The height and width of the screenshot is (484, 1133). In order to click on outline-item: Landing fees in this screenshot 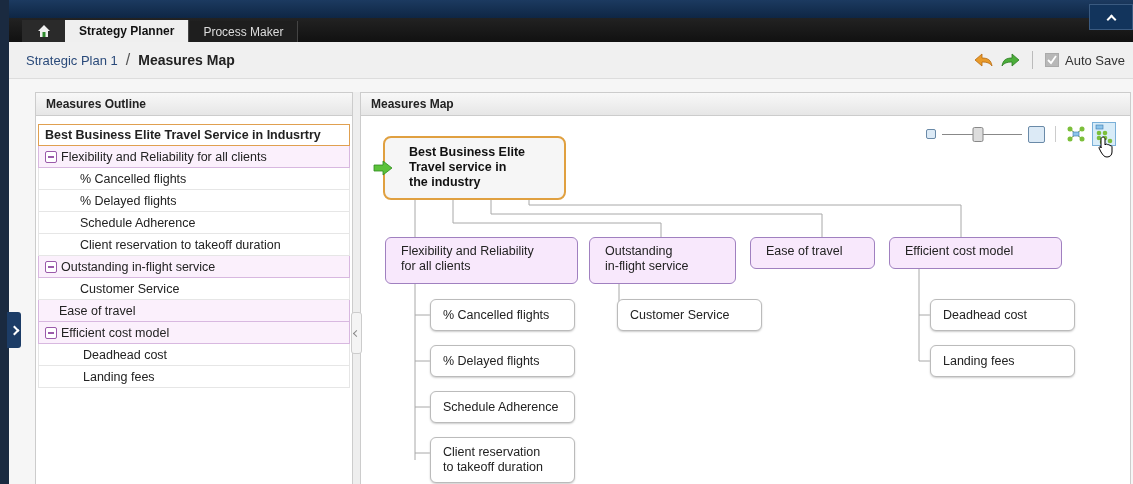, I will do `click(194, 377)`.